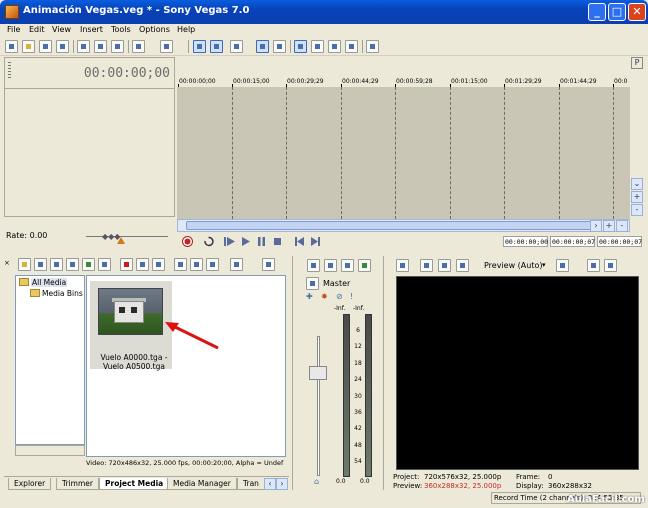  What do you see at coordinates (77, 484) in the screenshot?
I see `tab-trimmer: Trimmer` at bounding box center [77, 484].